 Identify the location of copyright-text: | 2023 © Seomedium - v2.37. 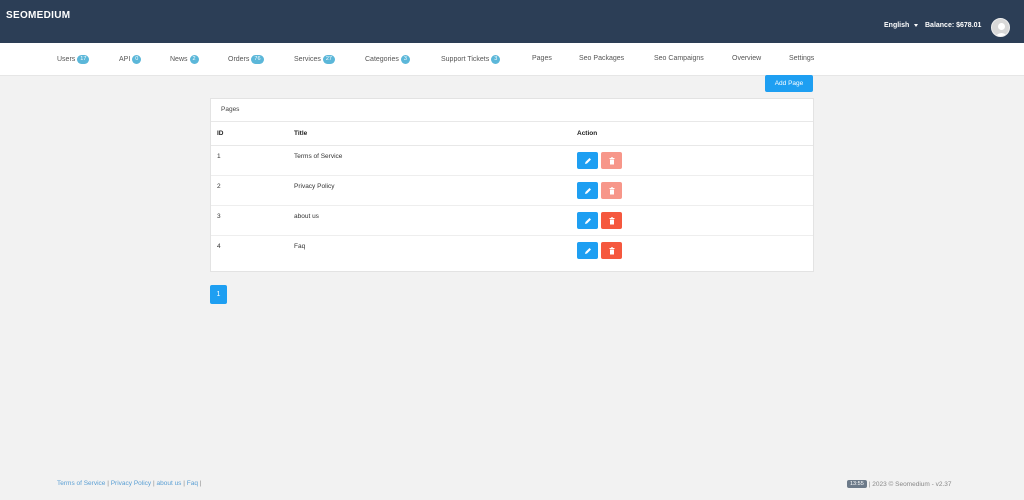
(910, 484).